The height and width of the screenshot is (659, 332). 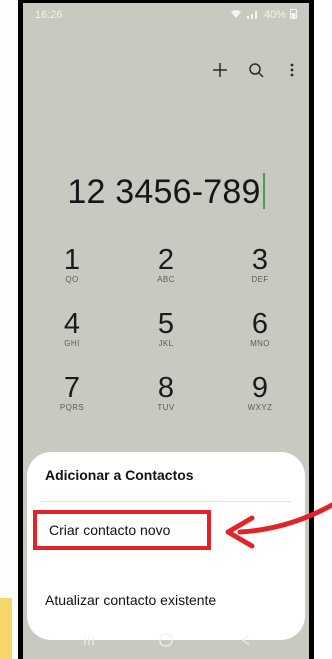 I want to click on key-letters: JKL, so click(x=166, y=343).